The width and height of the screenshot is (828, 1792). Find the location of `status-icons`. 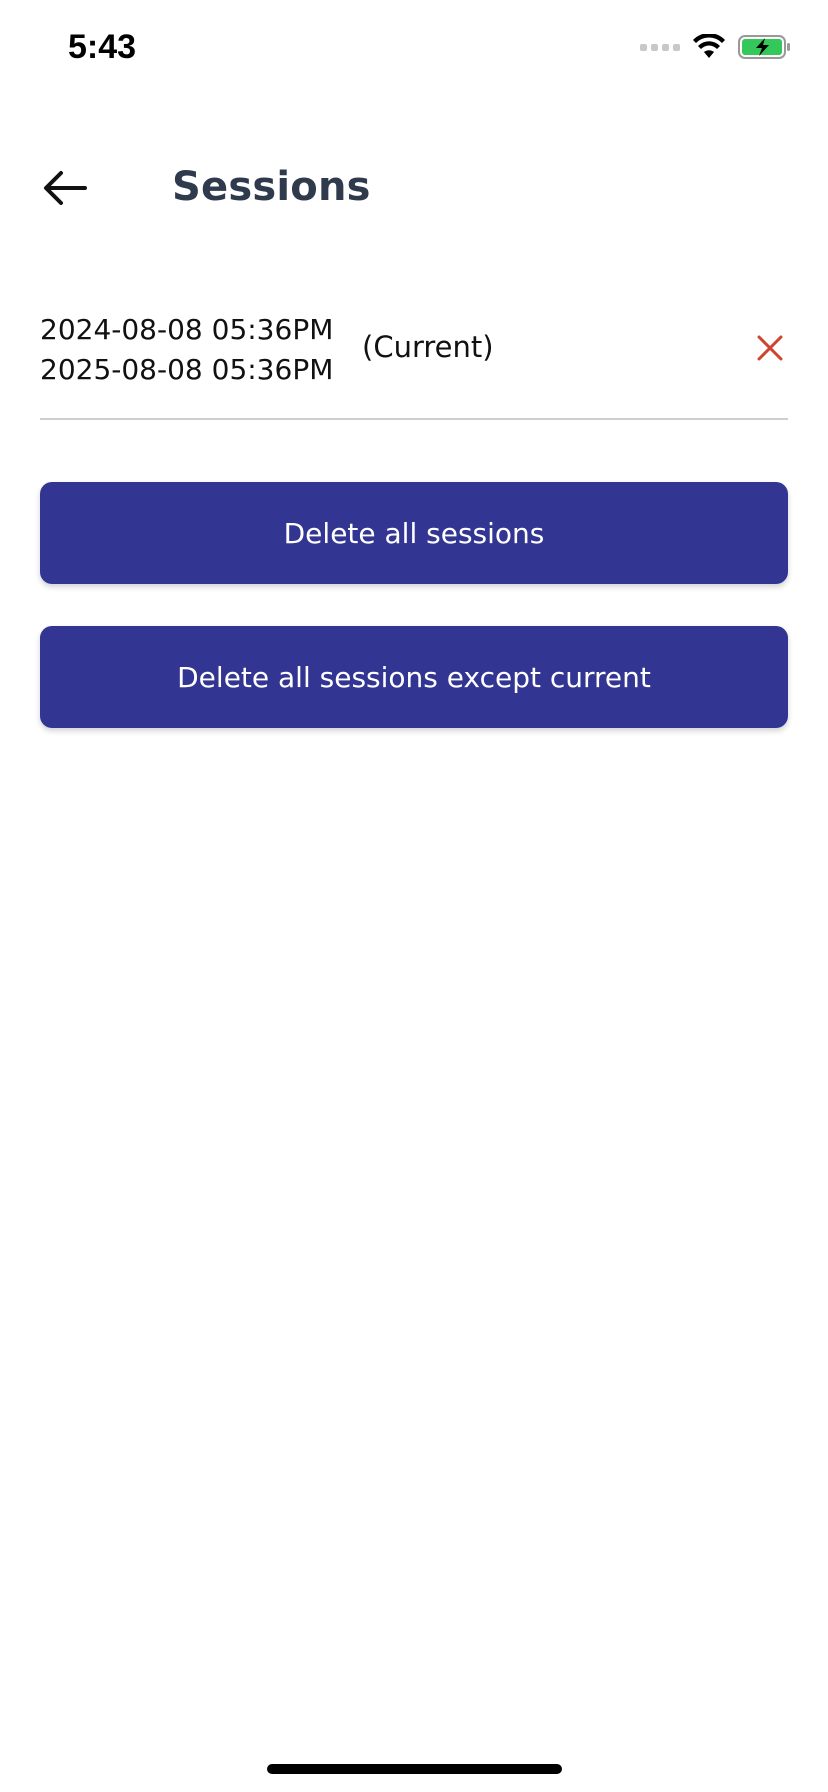

status-icons is located at coordinates (716, 47).